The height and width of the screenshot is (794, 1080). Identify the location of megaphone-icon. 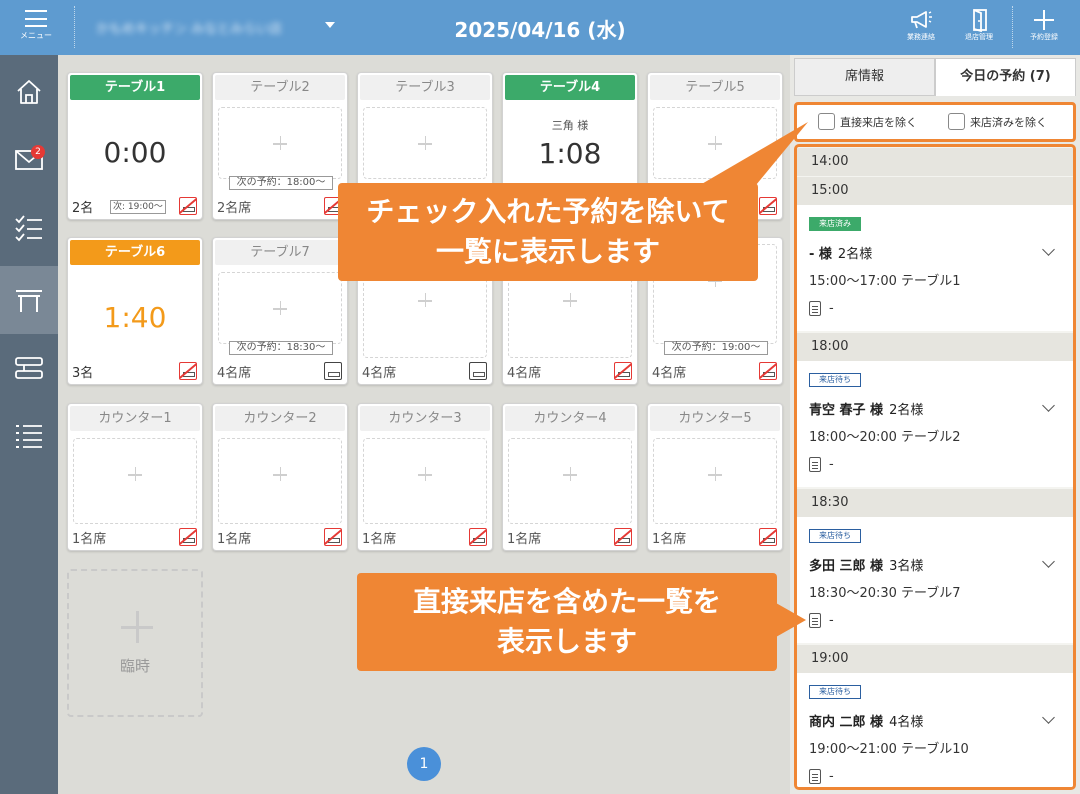
(921, 20).